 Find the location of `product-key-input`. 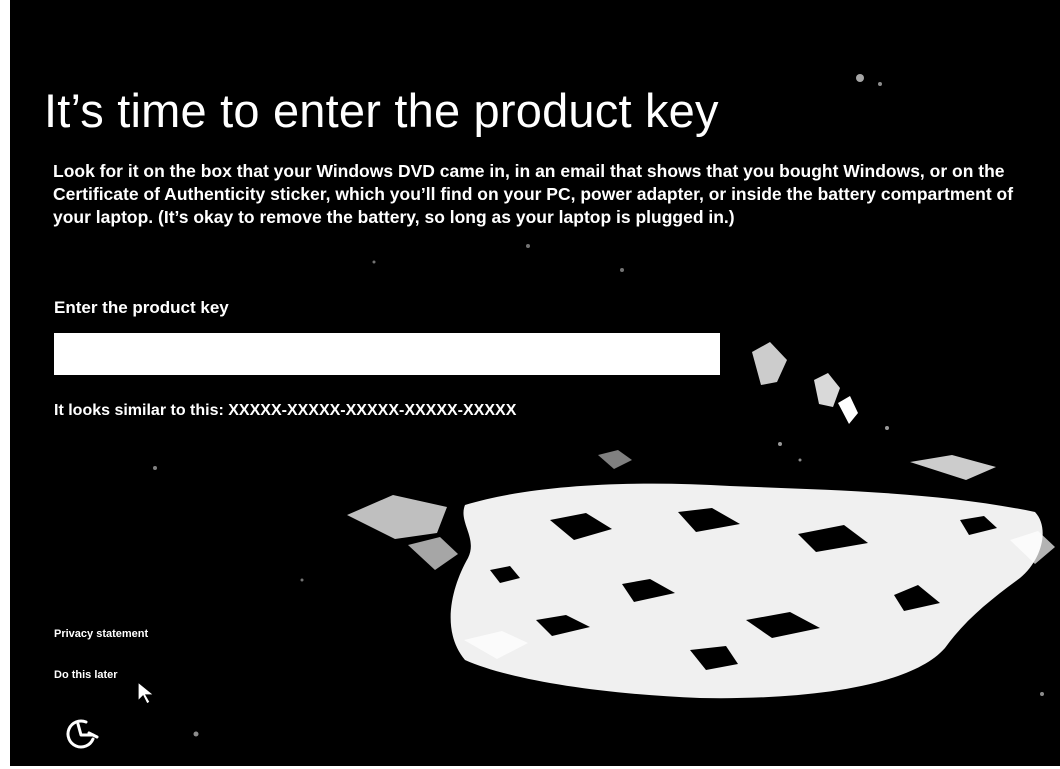

product-key-input is located at coordinates (387, 354).